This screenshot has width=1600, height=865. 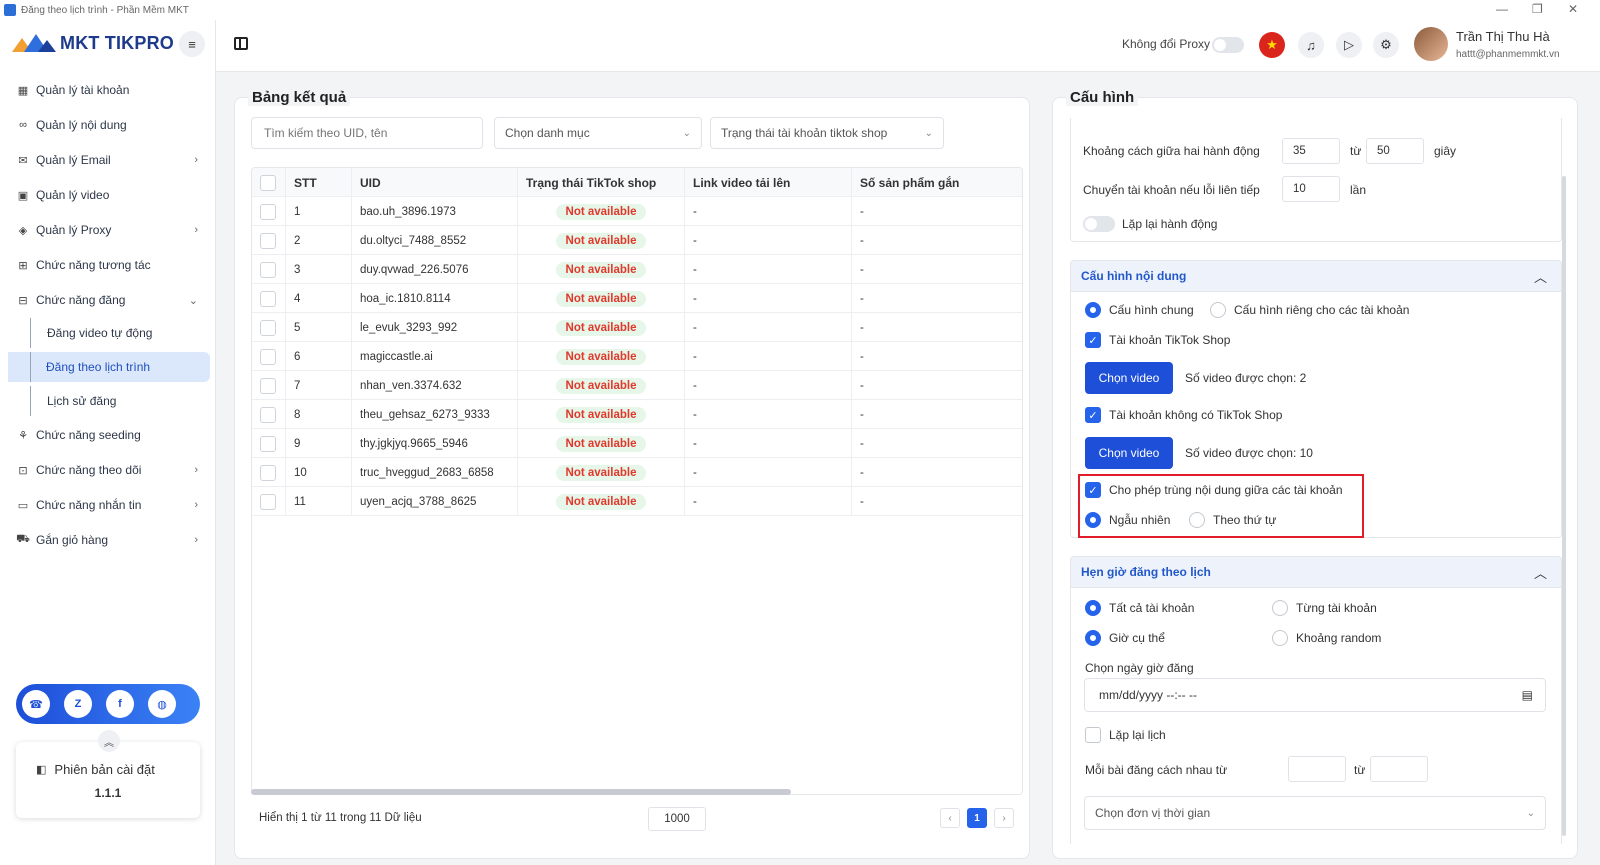 What do you see at coordinates (73, 195) in the screenshot?
I see `sidebar-item-label: Quản lý video` at bounding box center [73, 195].